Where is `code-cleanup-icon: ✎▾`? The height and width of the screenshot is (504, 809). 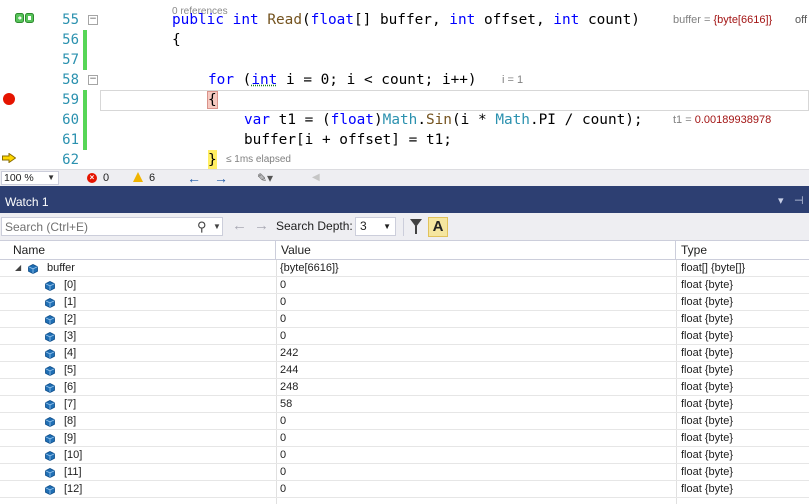
code-cleanup-icon: ✎▾ is located at coordinates (265, 178).